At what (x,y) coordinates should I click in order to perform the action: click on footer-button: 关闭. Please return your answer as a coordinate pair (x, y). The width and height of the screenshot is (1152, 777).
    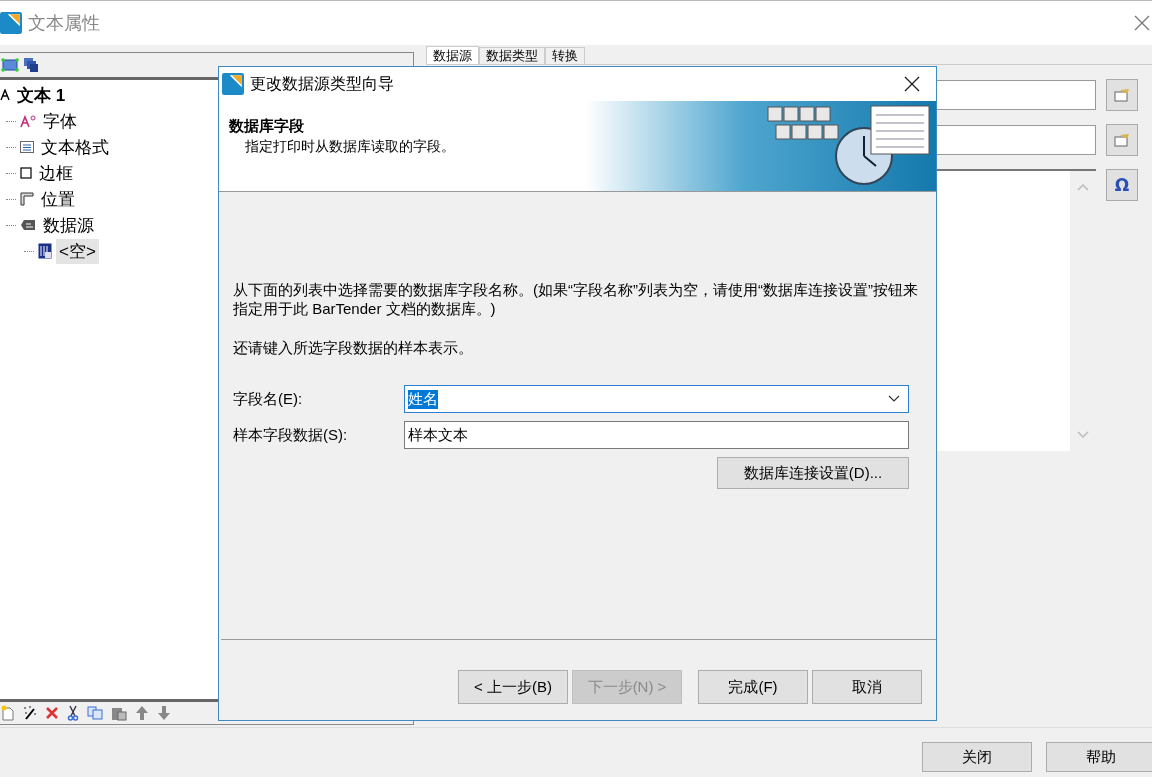
    Looking at the image, I should click on (977, 757).